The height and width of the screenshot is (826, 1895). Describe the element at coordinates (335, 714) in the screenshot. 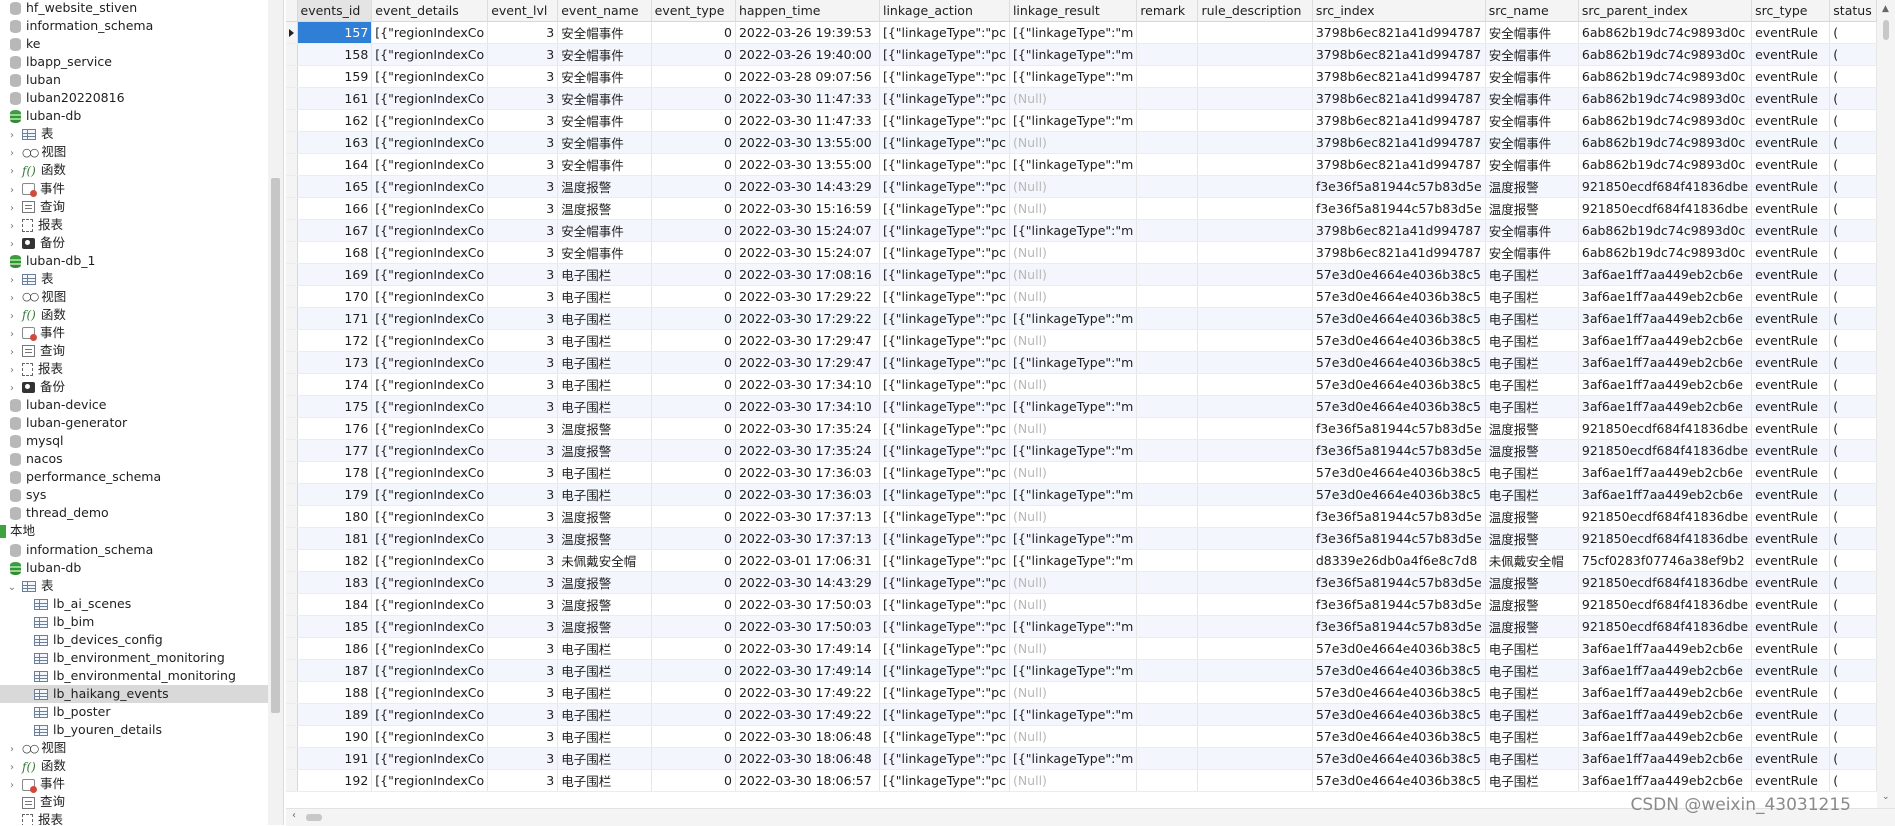

I see `table-cell: 189` at that location.